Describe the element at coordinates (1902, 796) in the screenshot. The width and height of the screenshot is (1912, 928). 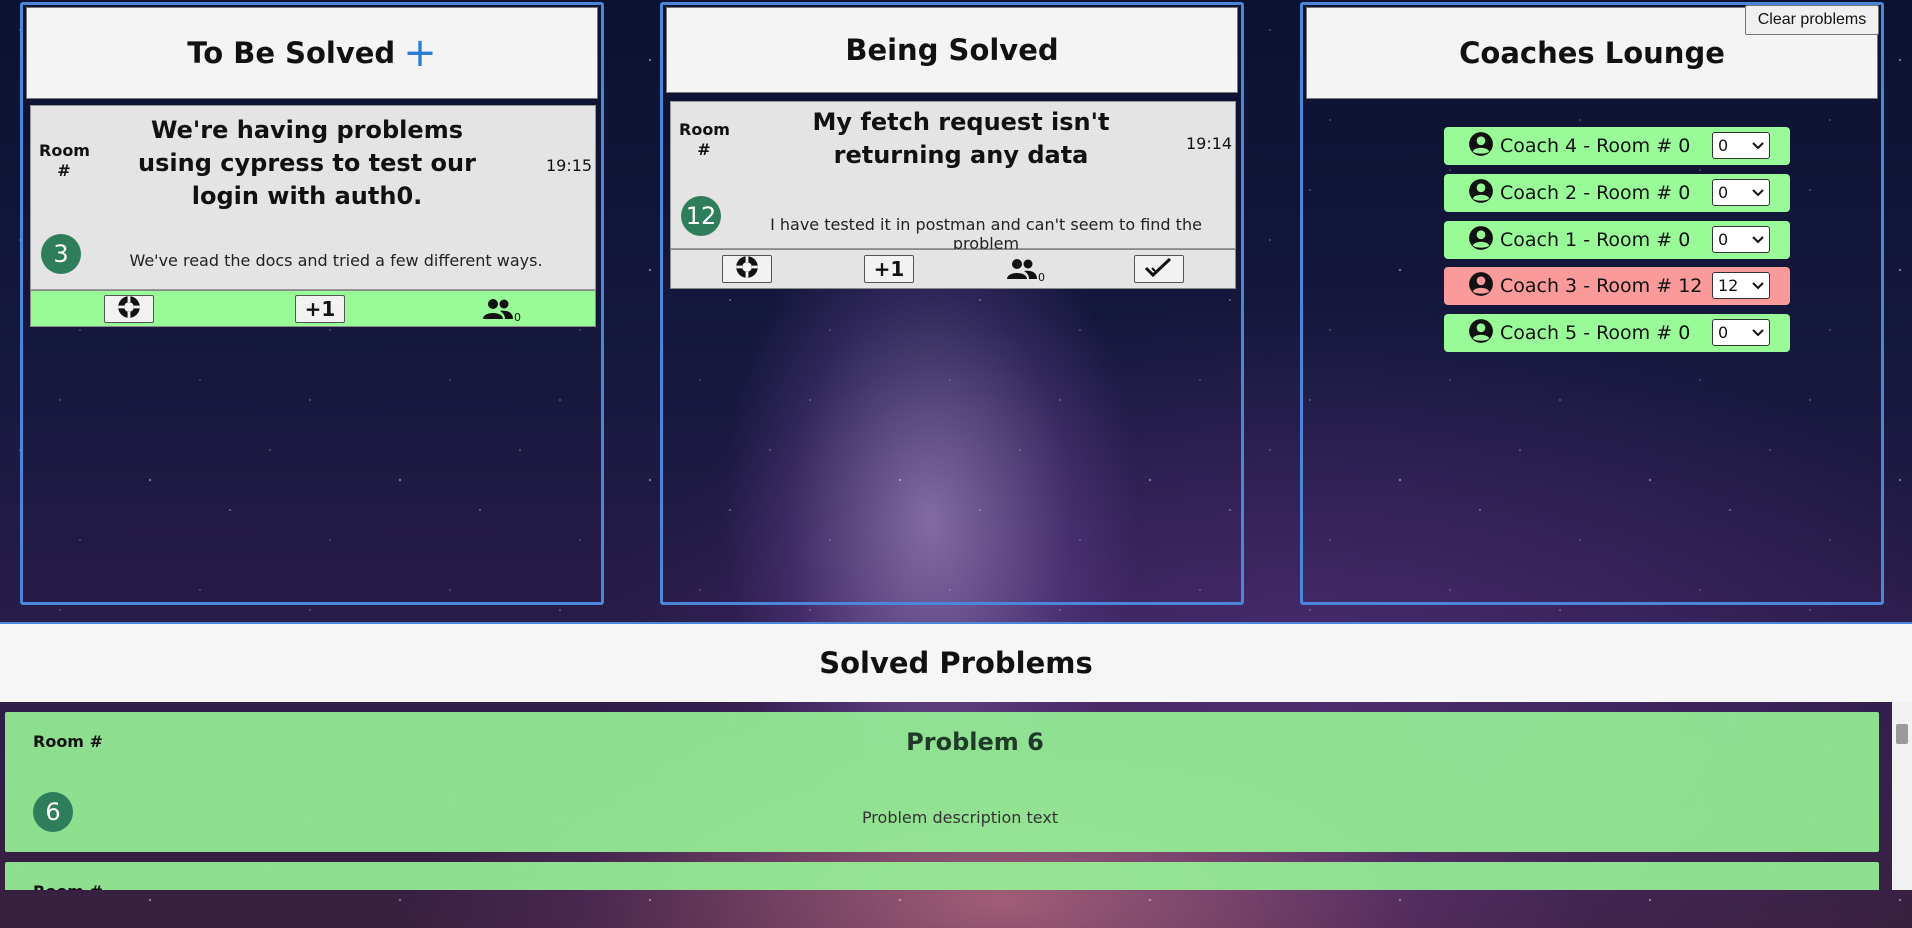
I see `solved-scrollbar` at that location.